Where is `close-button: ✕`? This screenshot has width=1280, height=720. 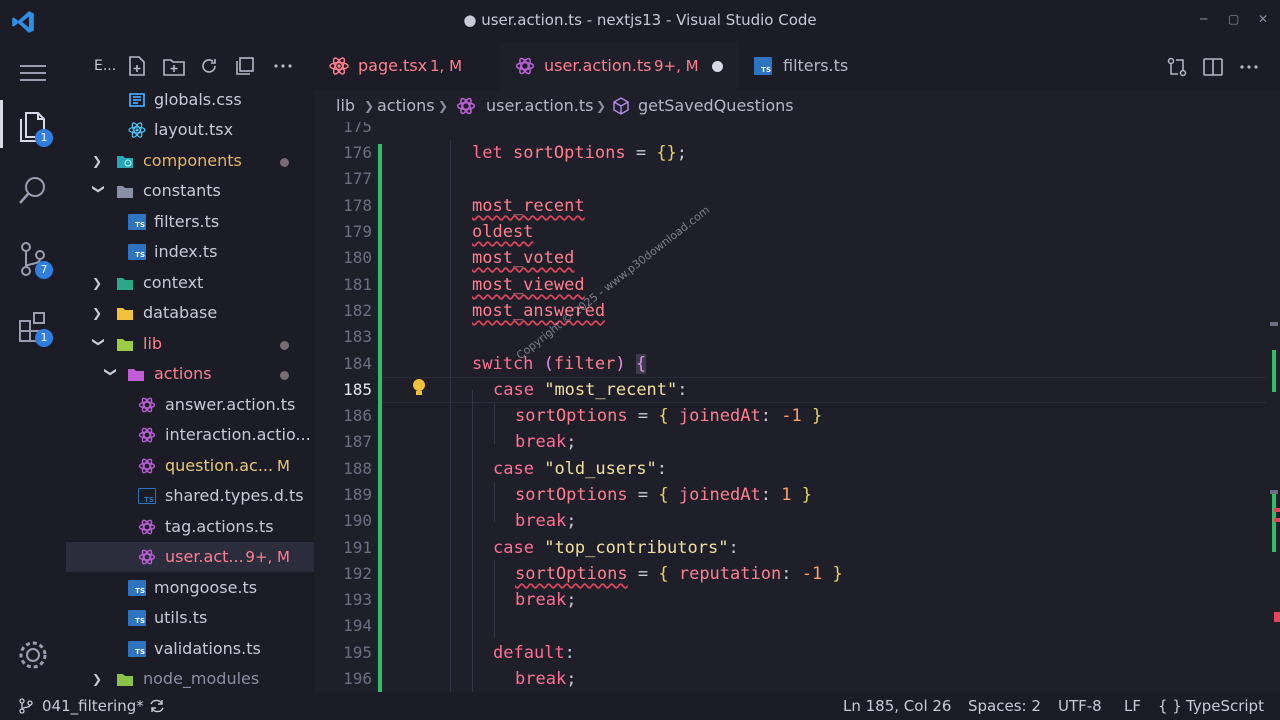
close-button: ✕ is located at coordinates (1263, 19).